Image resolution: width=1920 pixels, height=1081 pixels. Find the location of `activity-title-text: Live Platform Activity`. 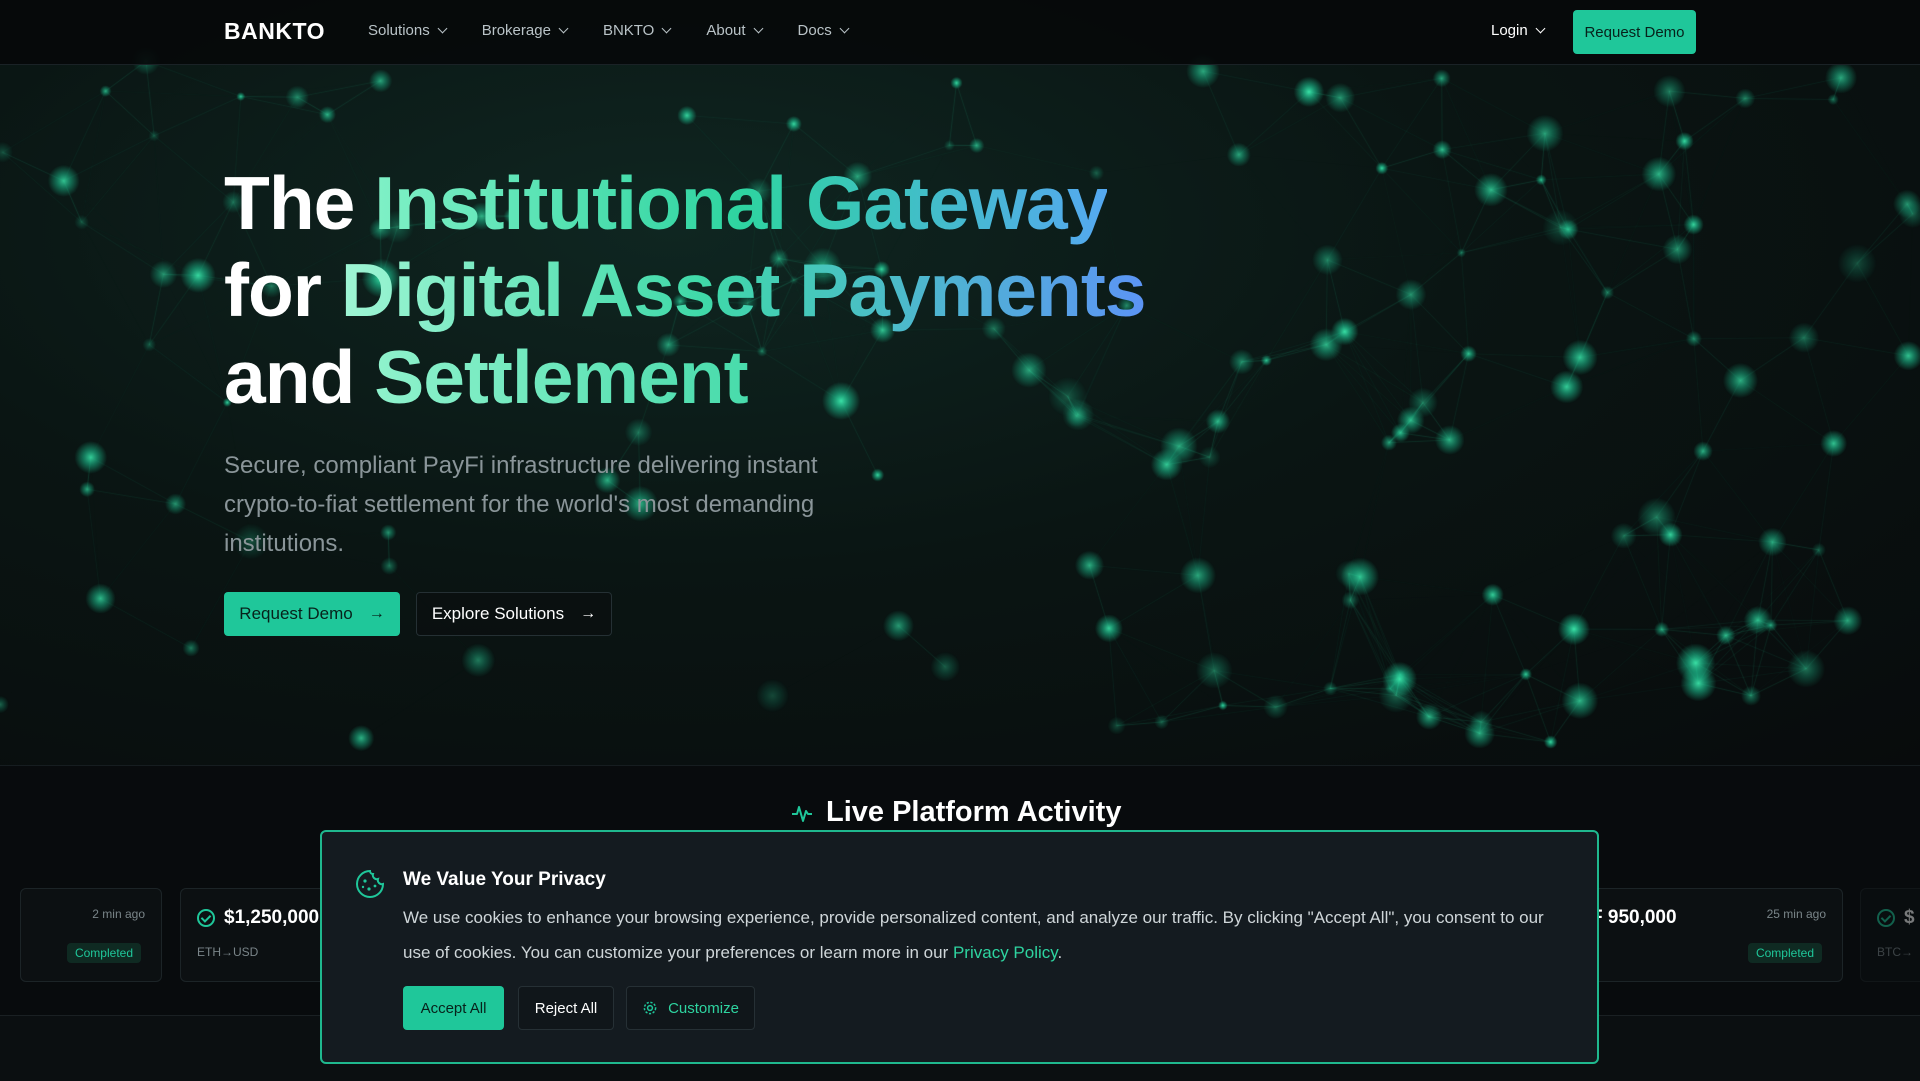

activity-title-text: Live Platform Activity is located at coordinates (974, 812).